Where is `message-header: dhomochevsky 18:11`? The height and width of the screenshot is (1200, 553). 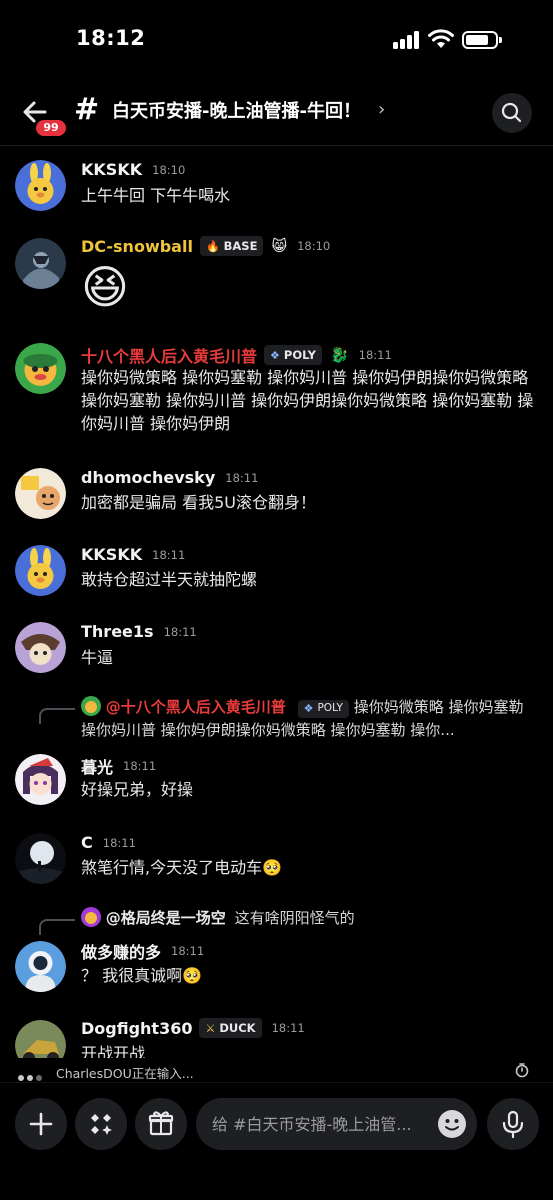 message-header: dhomochevsky 18:11 is located at coordinates (169, 477).